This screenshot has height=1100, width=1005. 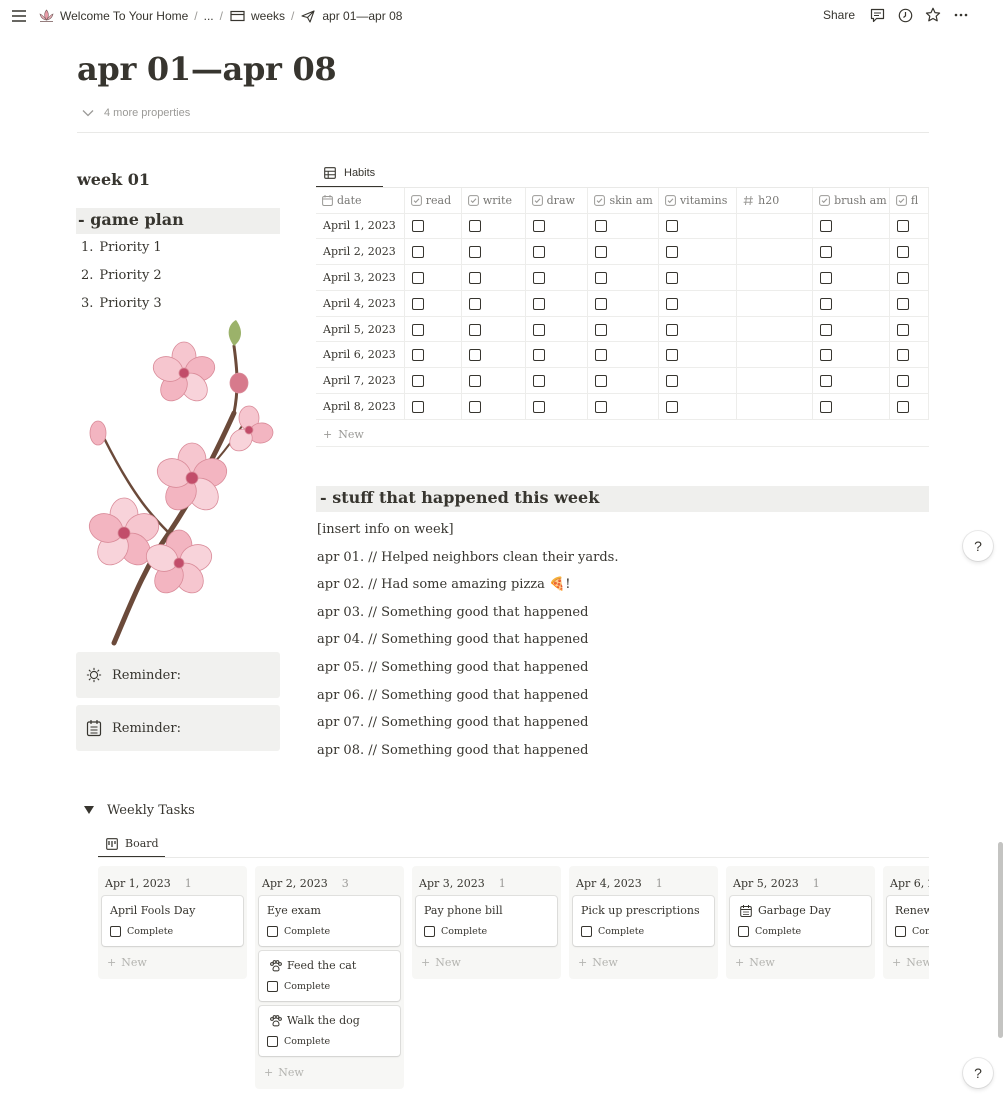 What do you see at coordinates (961, 15) in the screenshot?
I see `more-icon` at bounding box center [961, 15].